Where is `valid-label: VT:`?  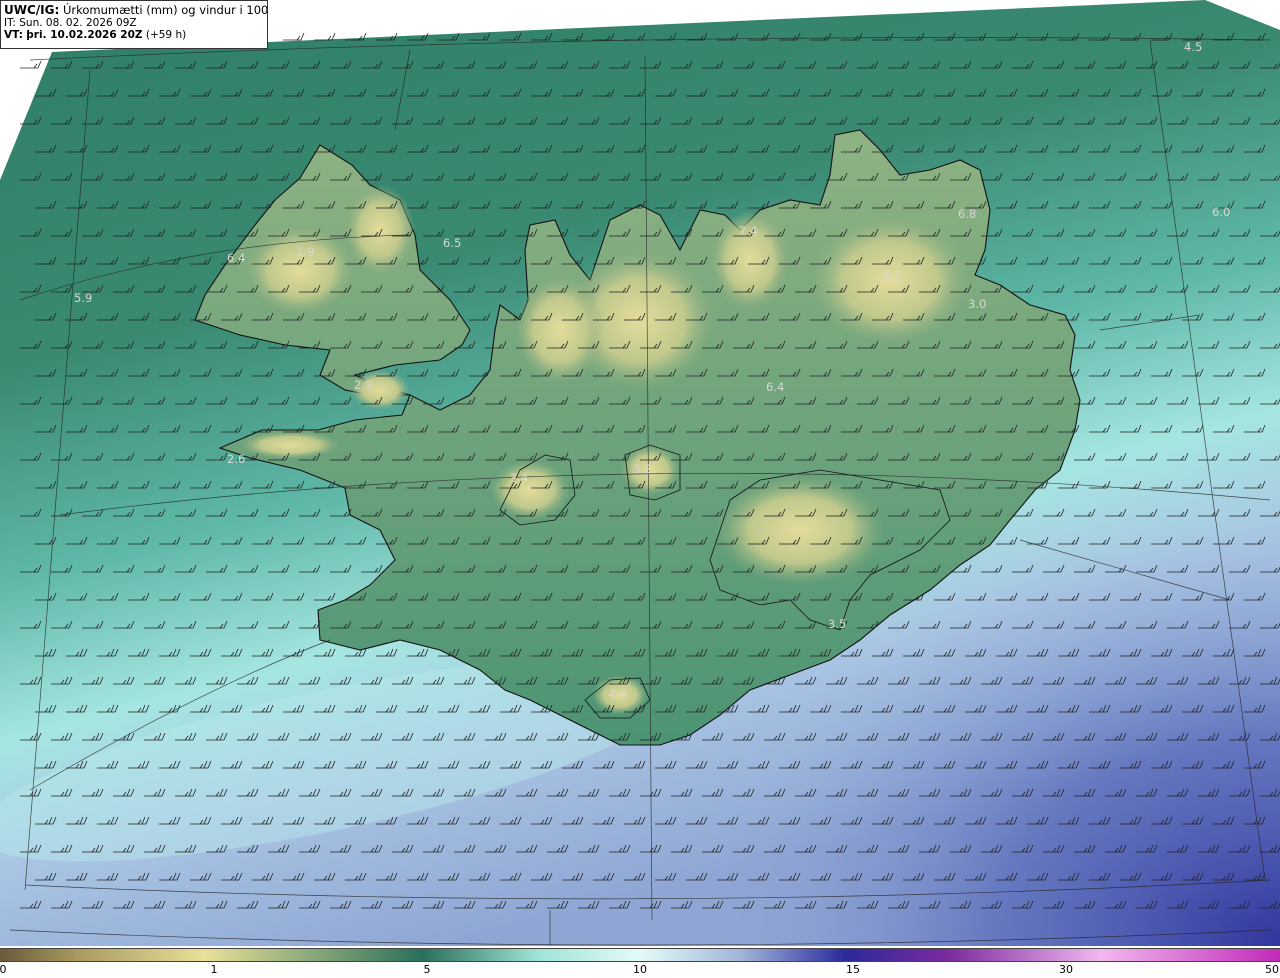
valid-label: VT: is located at coordinates (13, 35).